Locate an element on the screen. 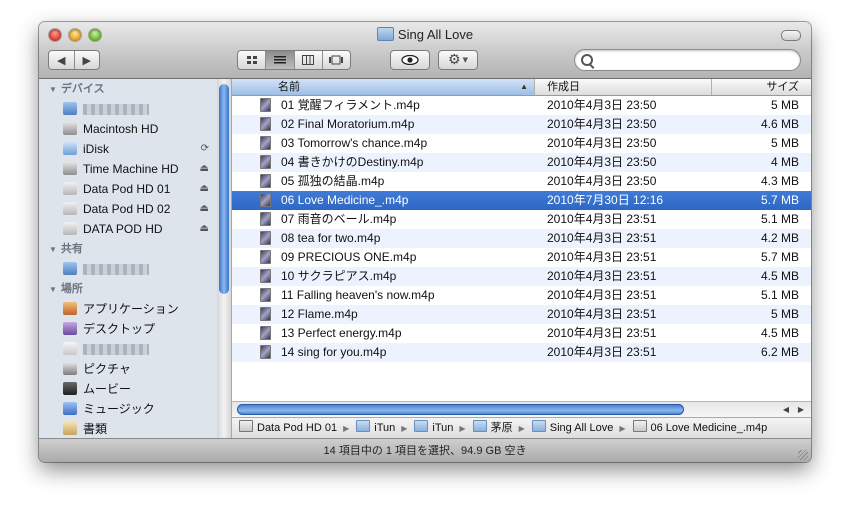  sidebar-item: ミュージック is located at coordinates (128, 409).